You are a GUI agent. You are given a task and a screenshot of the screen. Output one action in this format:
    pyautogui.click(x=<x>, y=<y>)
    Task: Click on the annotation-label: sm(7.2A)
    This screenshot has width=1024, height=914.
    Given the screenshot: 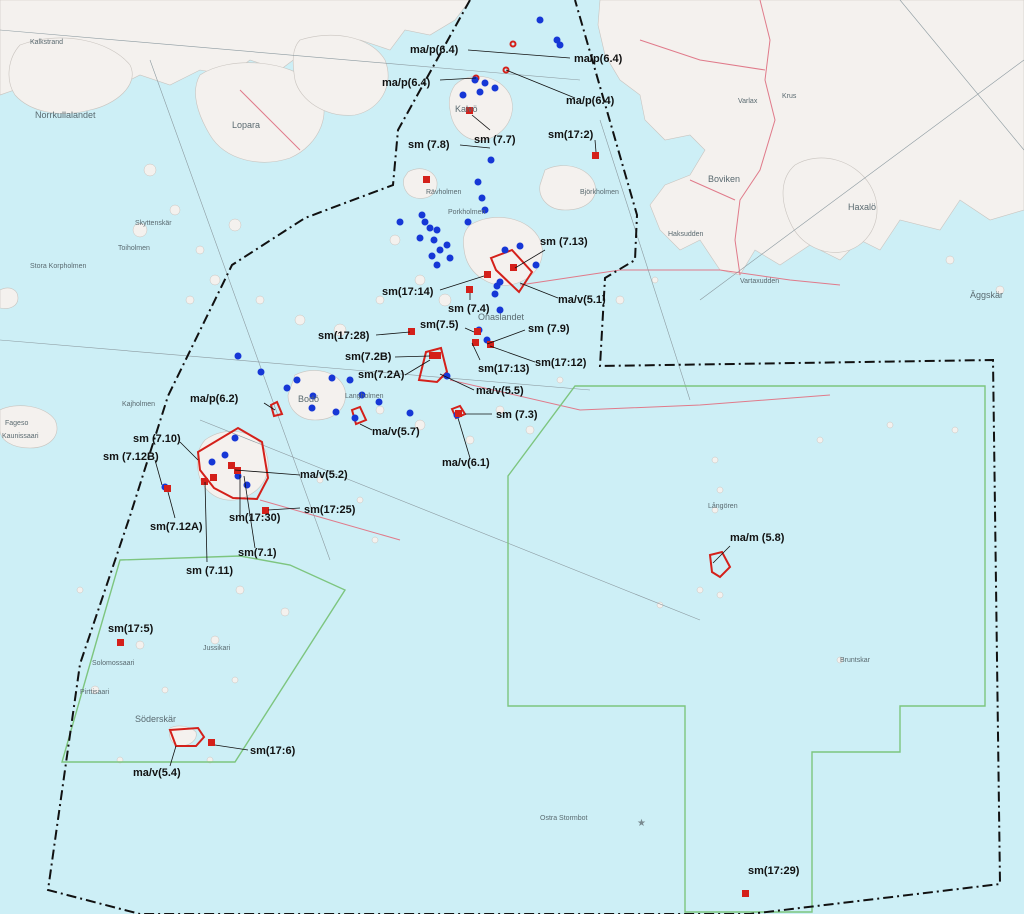 What is the action you would take?
    pyautogui.click(x=381, y=375)
    